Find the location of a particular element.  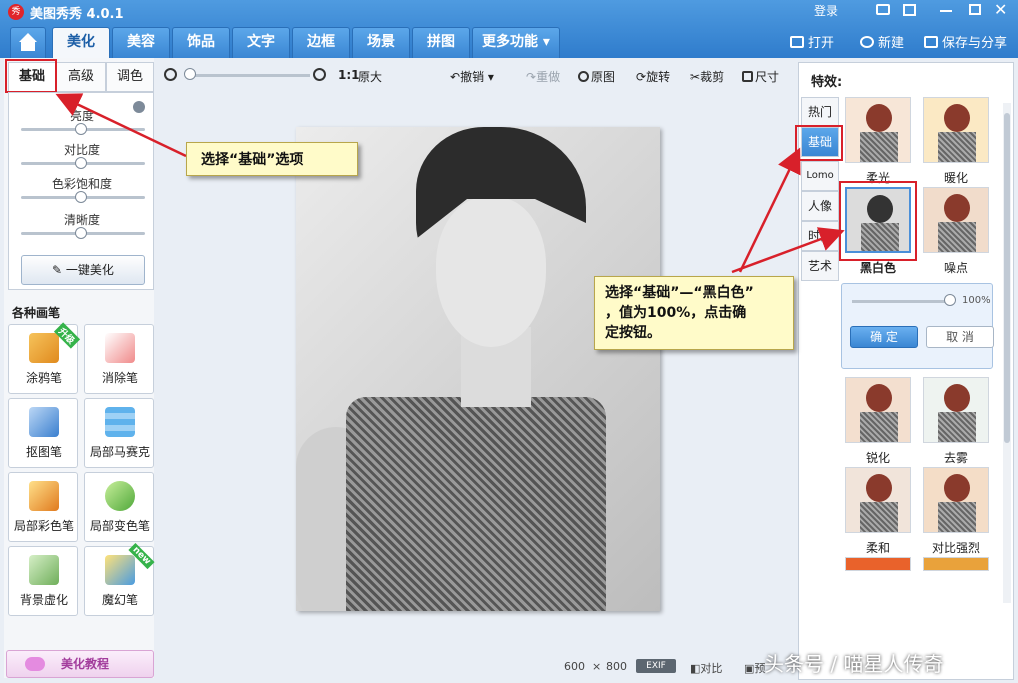

open-button: 打开 is located at coordinates (812, 41).